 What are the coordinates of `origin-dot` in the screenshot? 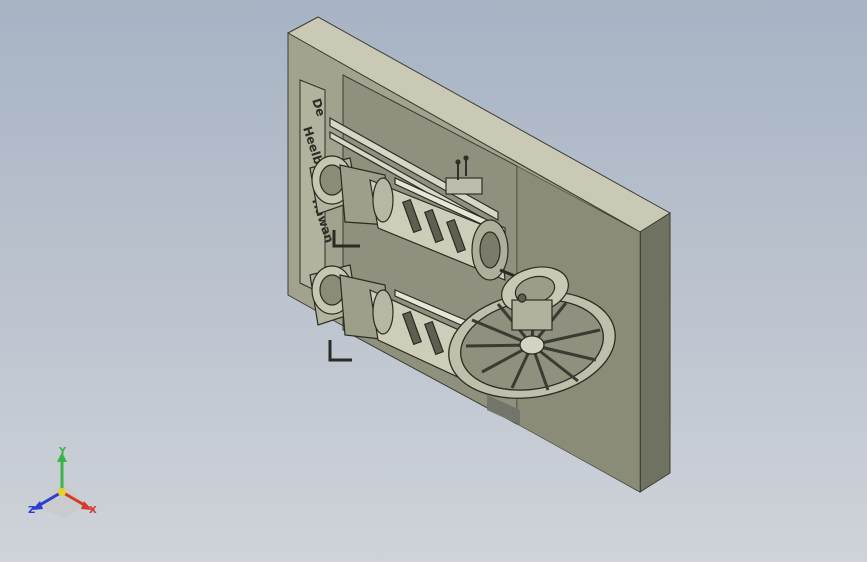 It's located at (62, 492).